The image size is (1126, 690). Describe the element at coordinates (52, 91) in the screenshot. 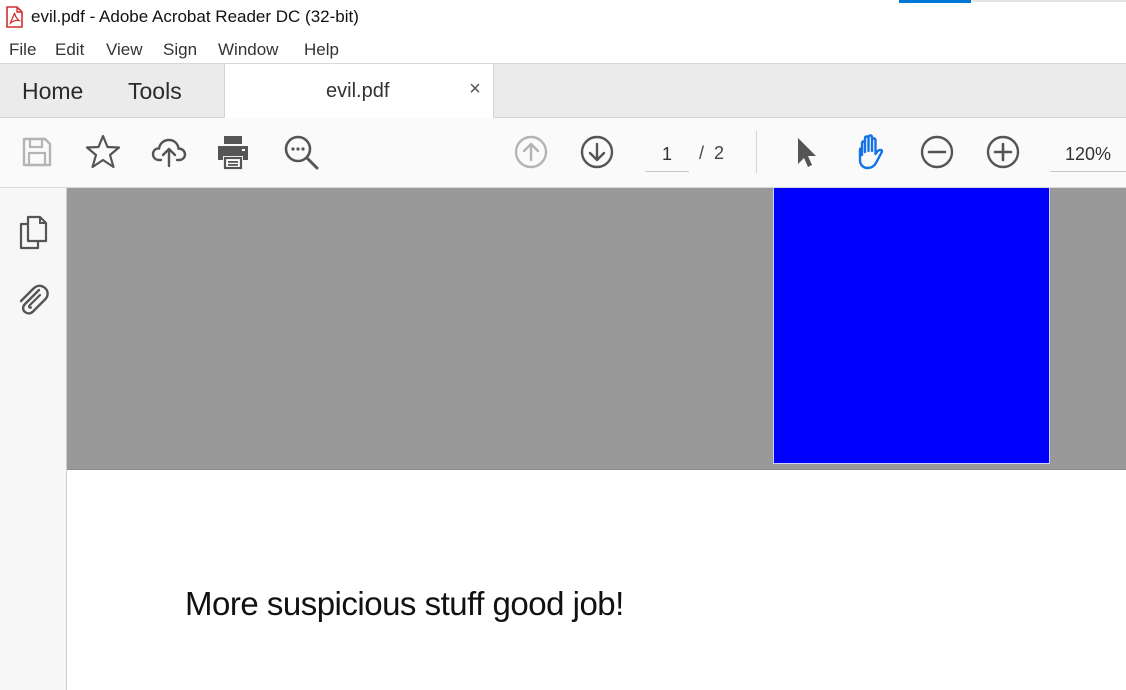

I see `tab-home: Home` at that location.